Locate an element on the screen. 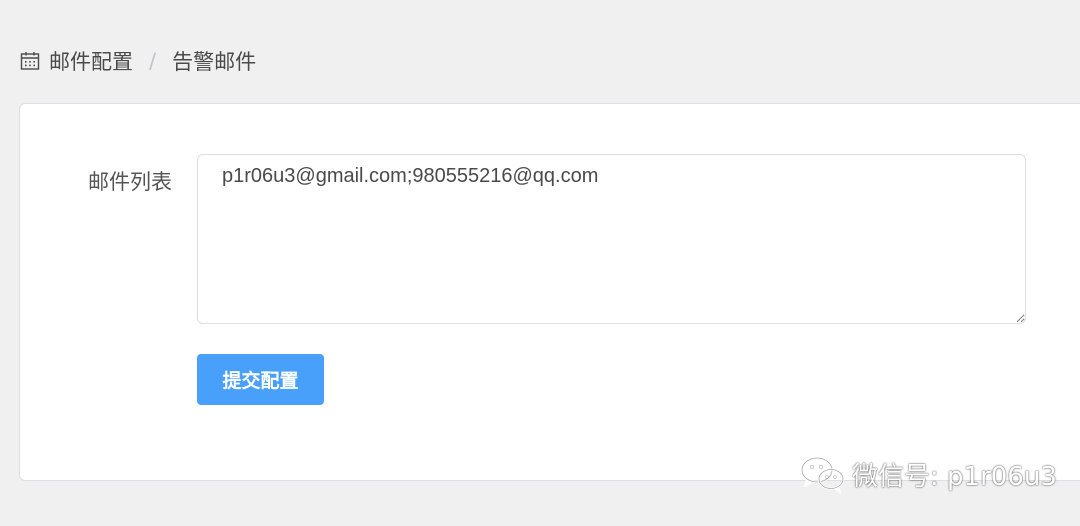  breadcrumb-item-mail-config: 邮件配置 is located at coordinates (91, 61).